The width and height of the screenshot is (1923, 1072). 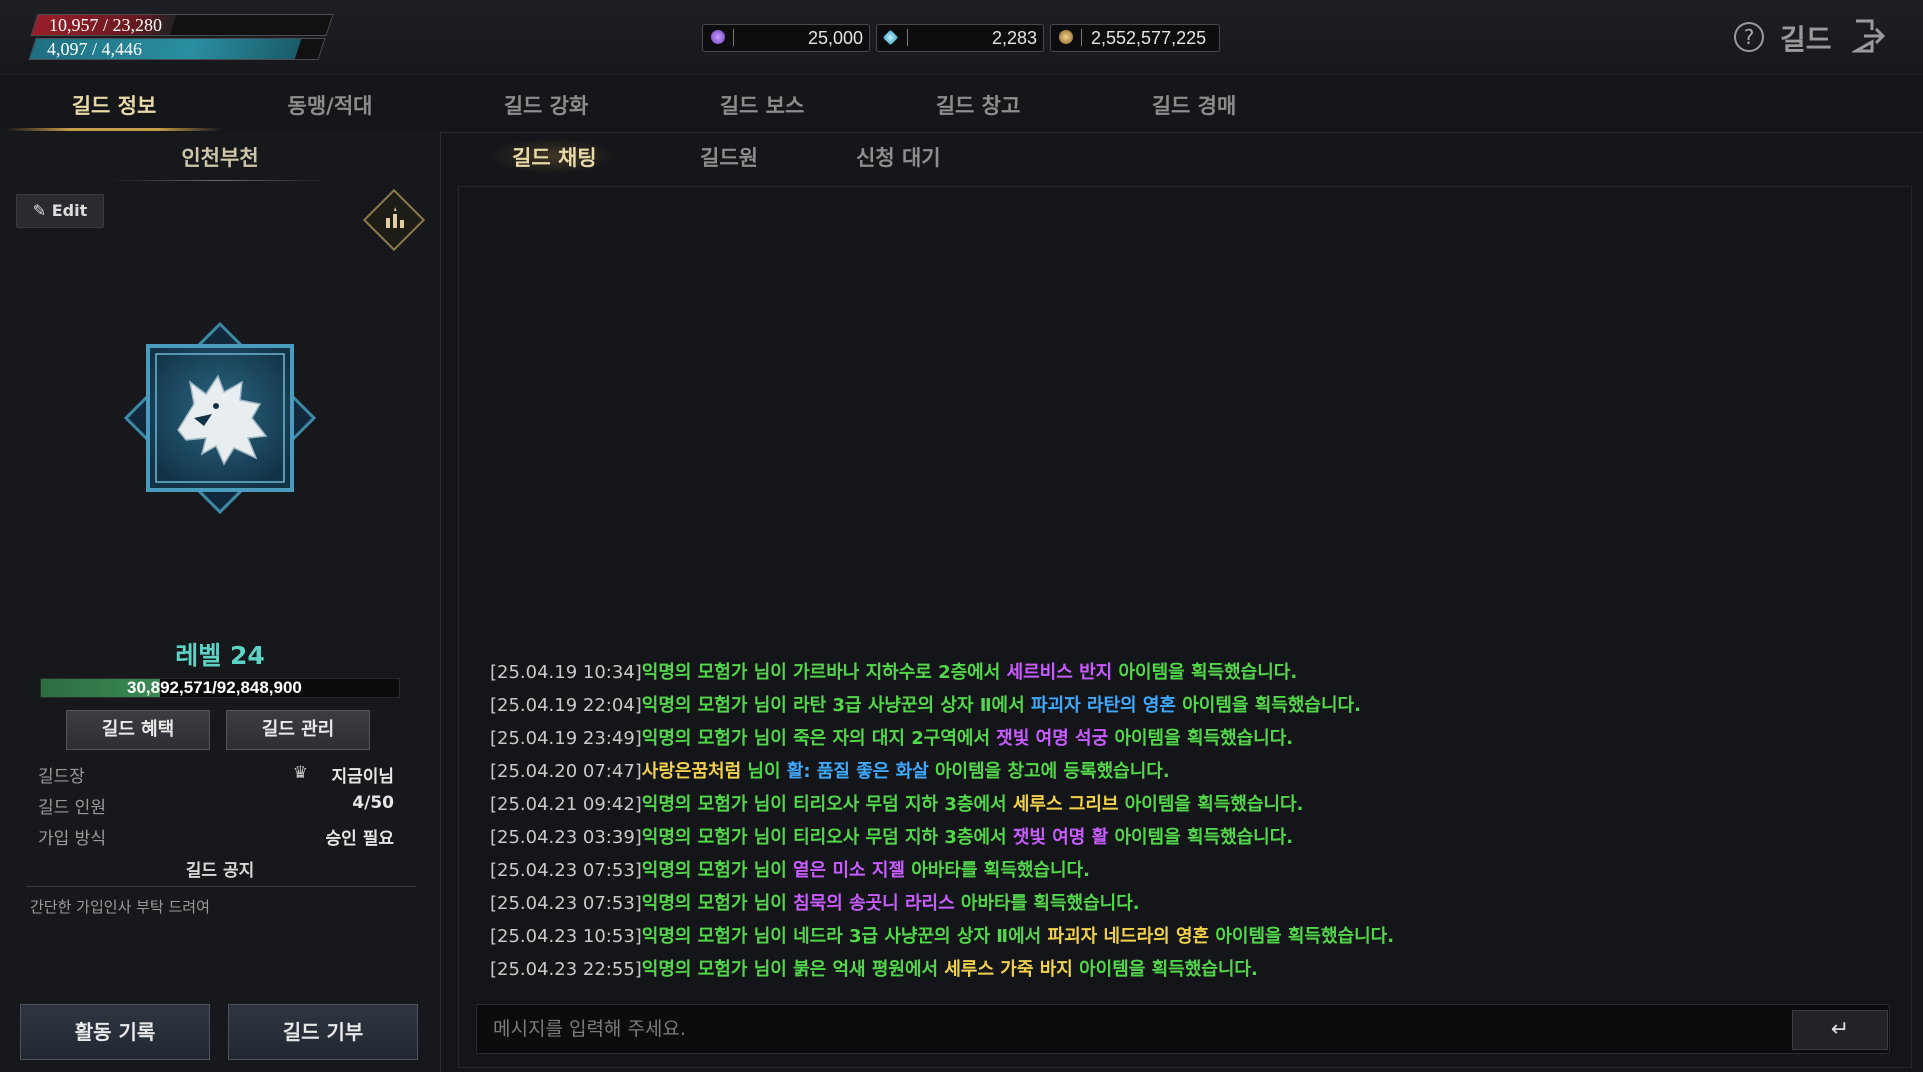 What do you see at coordinates (764, 771) in the screenshot?
I see `chat-text: 님이` at bounding box center [764, 771].